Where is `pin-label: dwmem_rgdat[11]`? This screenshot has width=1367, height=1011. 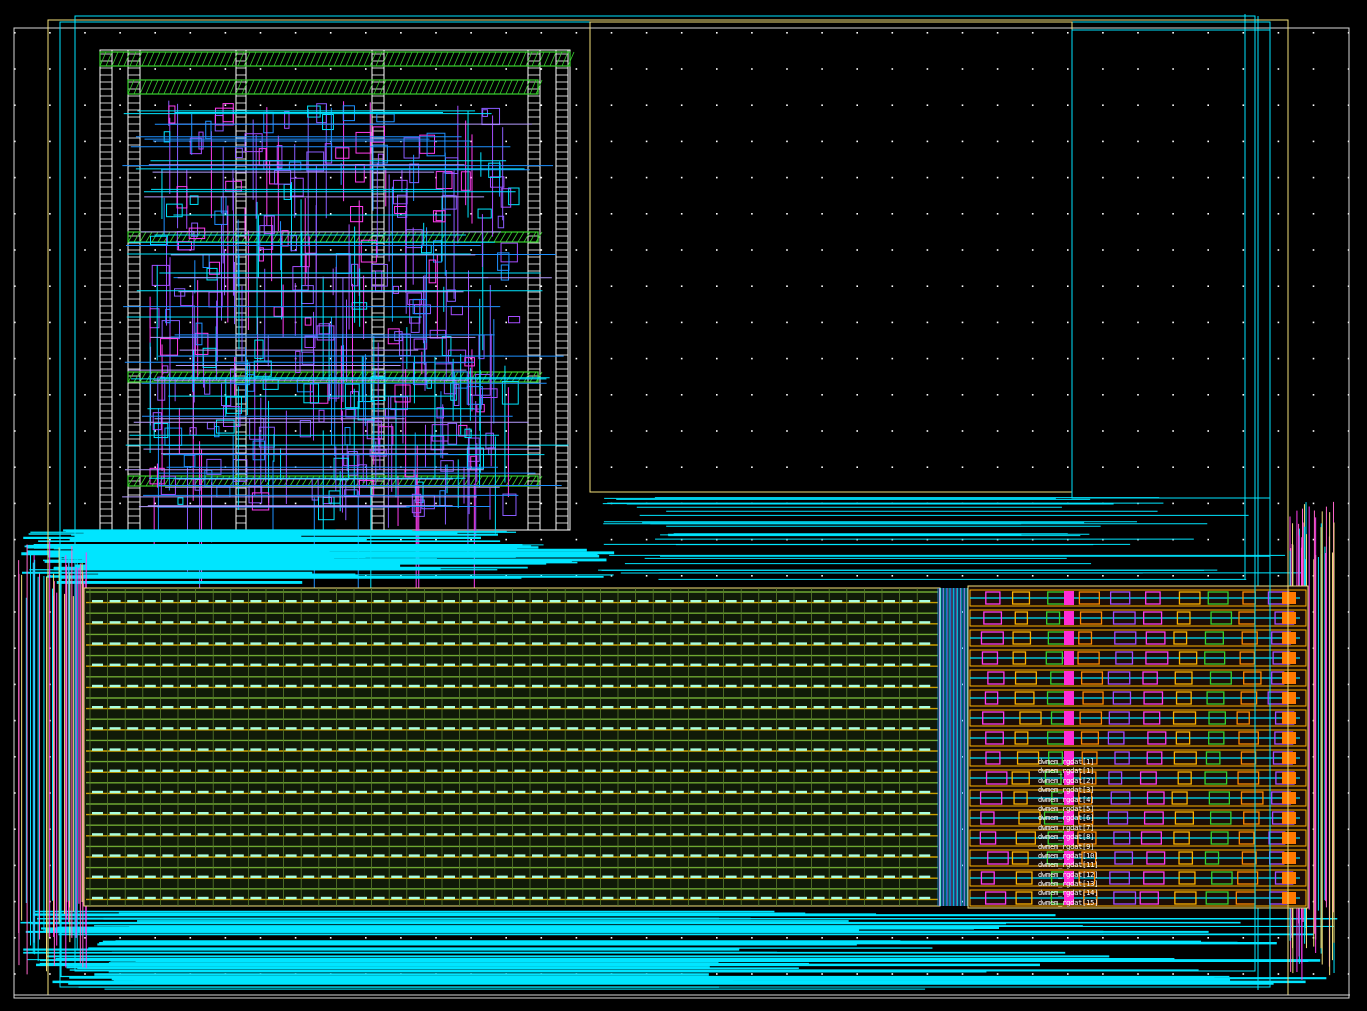
pin-label: dwmem_rgdat[11] is located at coordinates (1083, 865).